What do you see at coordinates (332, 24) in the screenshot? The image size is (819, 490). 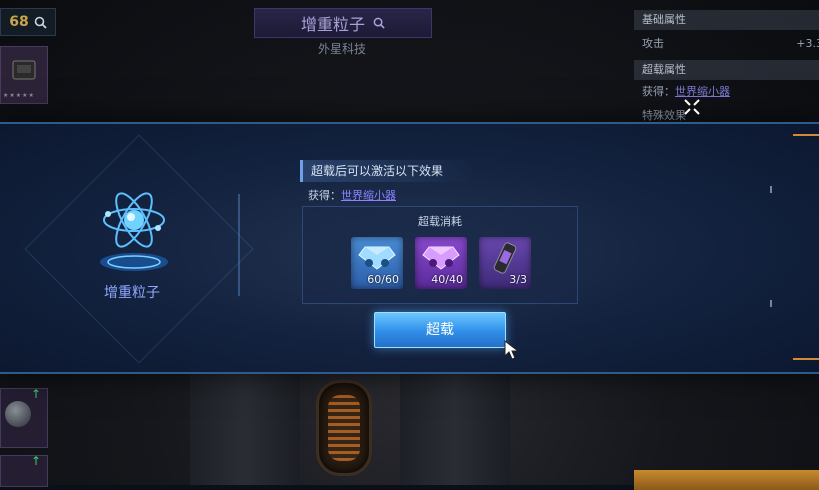 I see `item-title: 增重粒子` at bounding box center [332, 24].